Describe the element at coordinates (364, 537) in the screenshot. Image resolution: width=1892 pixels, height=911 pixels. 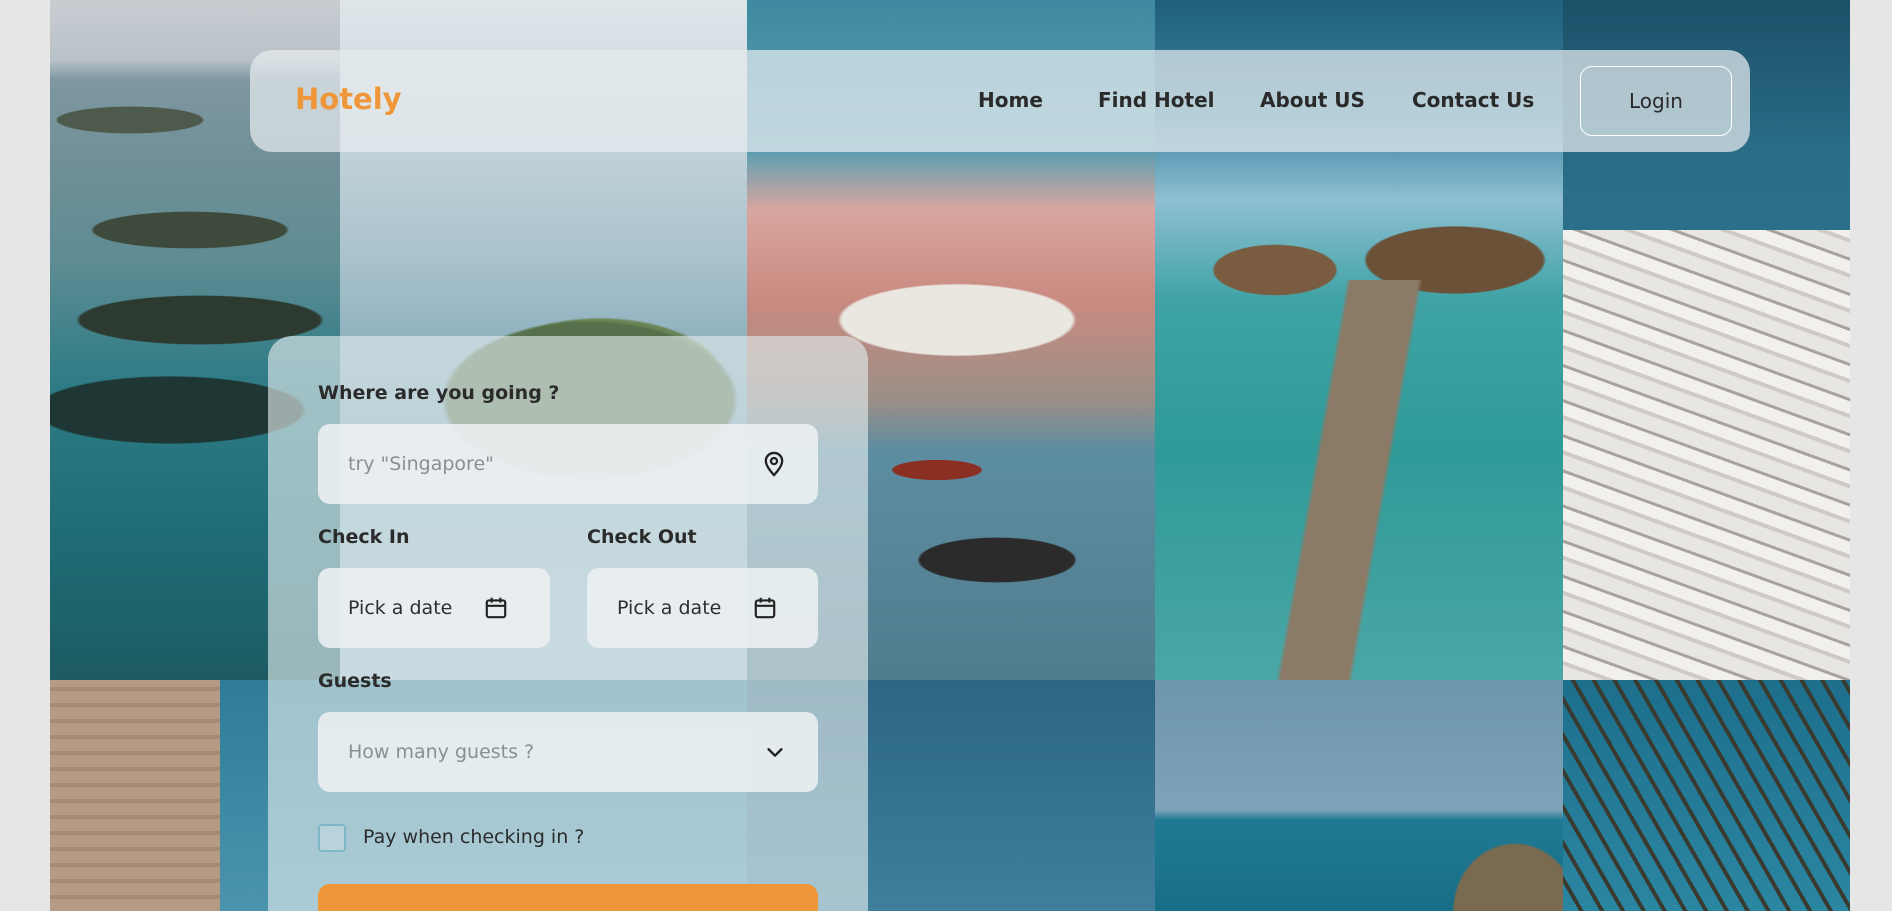
I see `check-in-label: Check In` at that location.